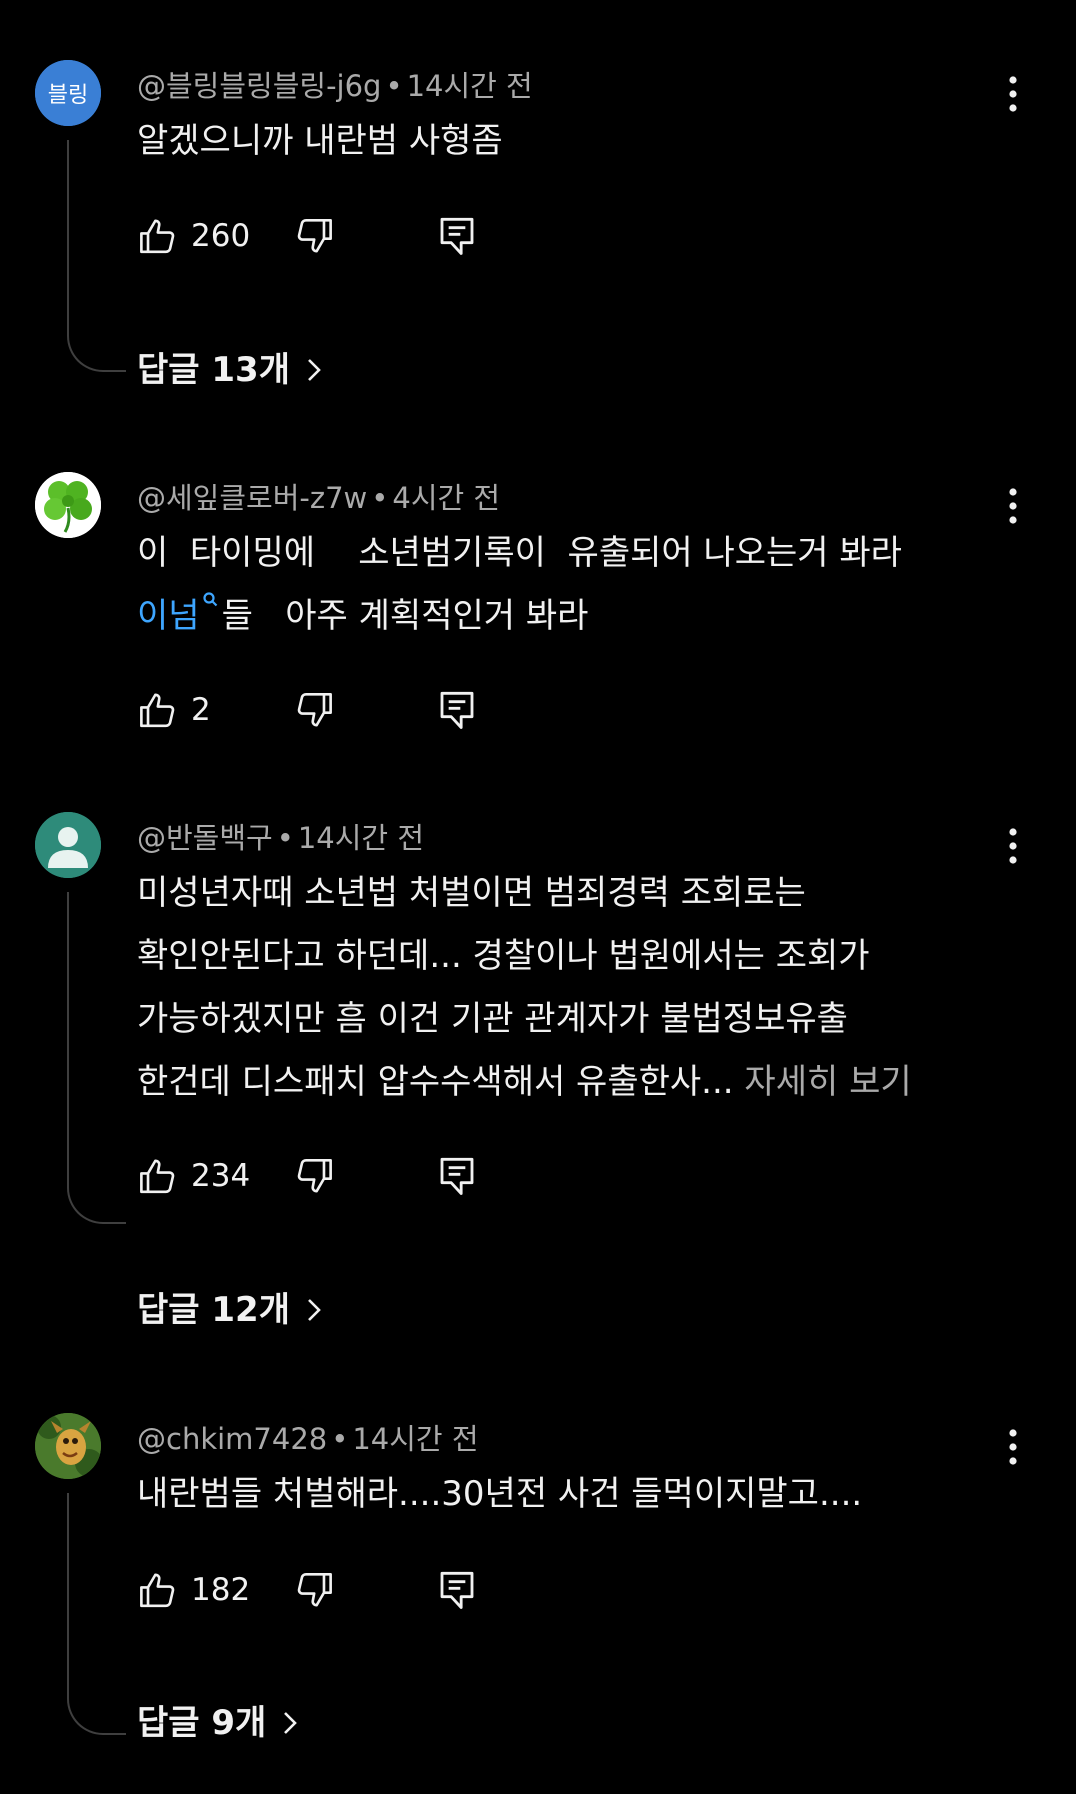 This screenshot has width=1076, height=1794. What do you see at coordinates (221, 1590) in the screenshot?
I see `like-count: 182` at bounding box center [221, 1590].